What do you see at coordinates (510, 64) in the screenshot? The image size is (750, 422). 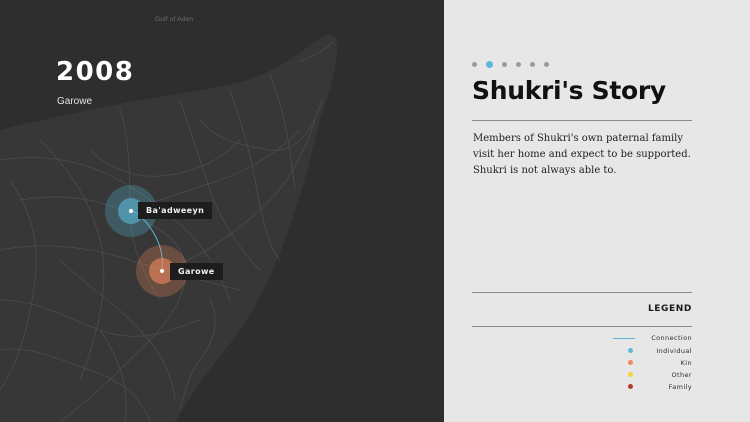 I see `story-pagination` at bounding box center [510, 64].